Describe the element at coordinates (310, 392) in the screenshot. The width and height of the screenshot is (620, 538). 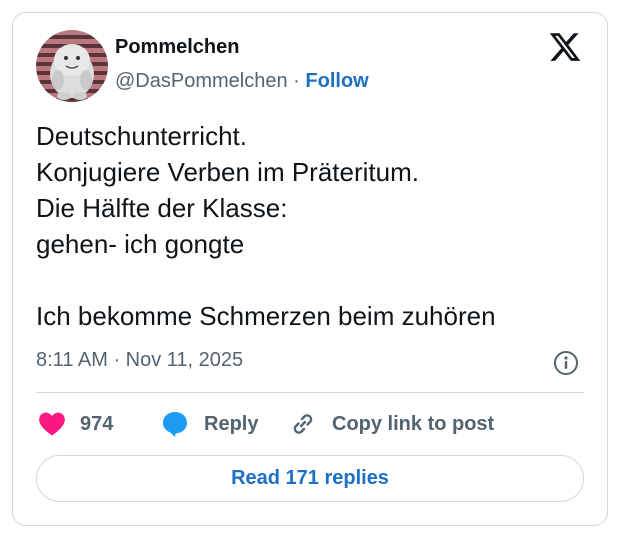
I see `divider` at that location.